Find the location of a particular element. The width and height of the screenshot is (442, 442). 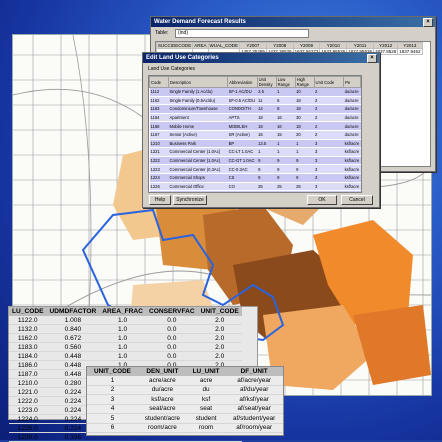

table-cell: 10 is located at coordinates (305, 92).